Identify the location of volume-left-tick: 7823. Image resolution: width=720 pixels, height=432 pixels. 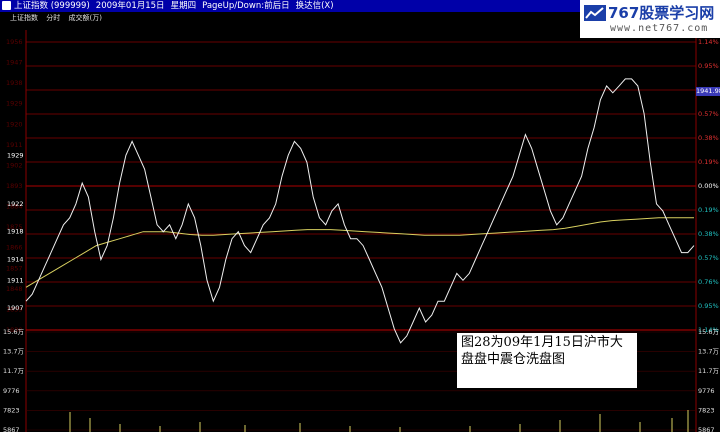
(11, 410).